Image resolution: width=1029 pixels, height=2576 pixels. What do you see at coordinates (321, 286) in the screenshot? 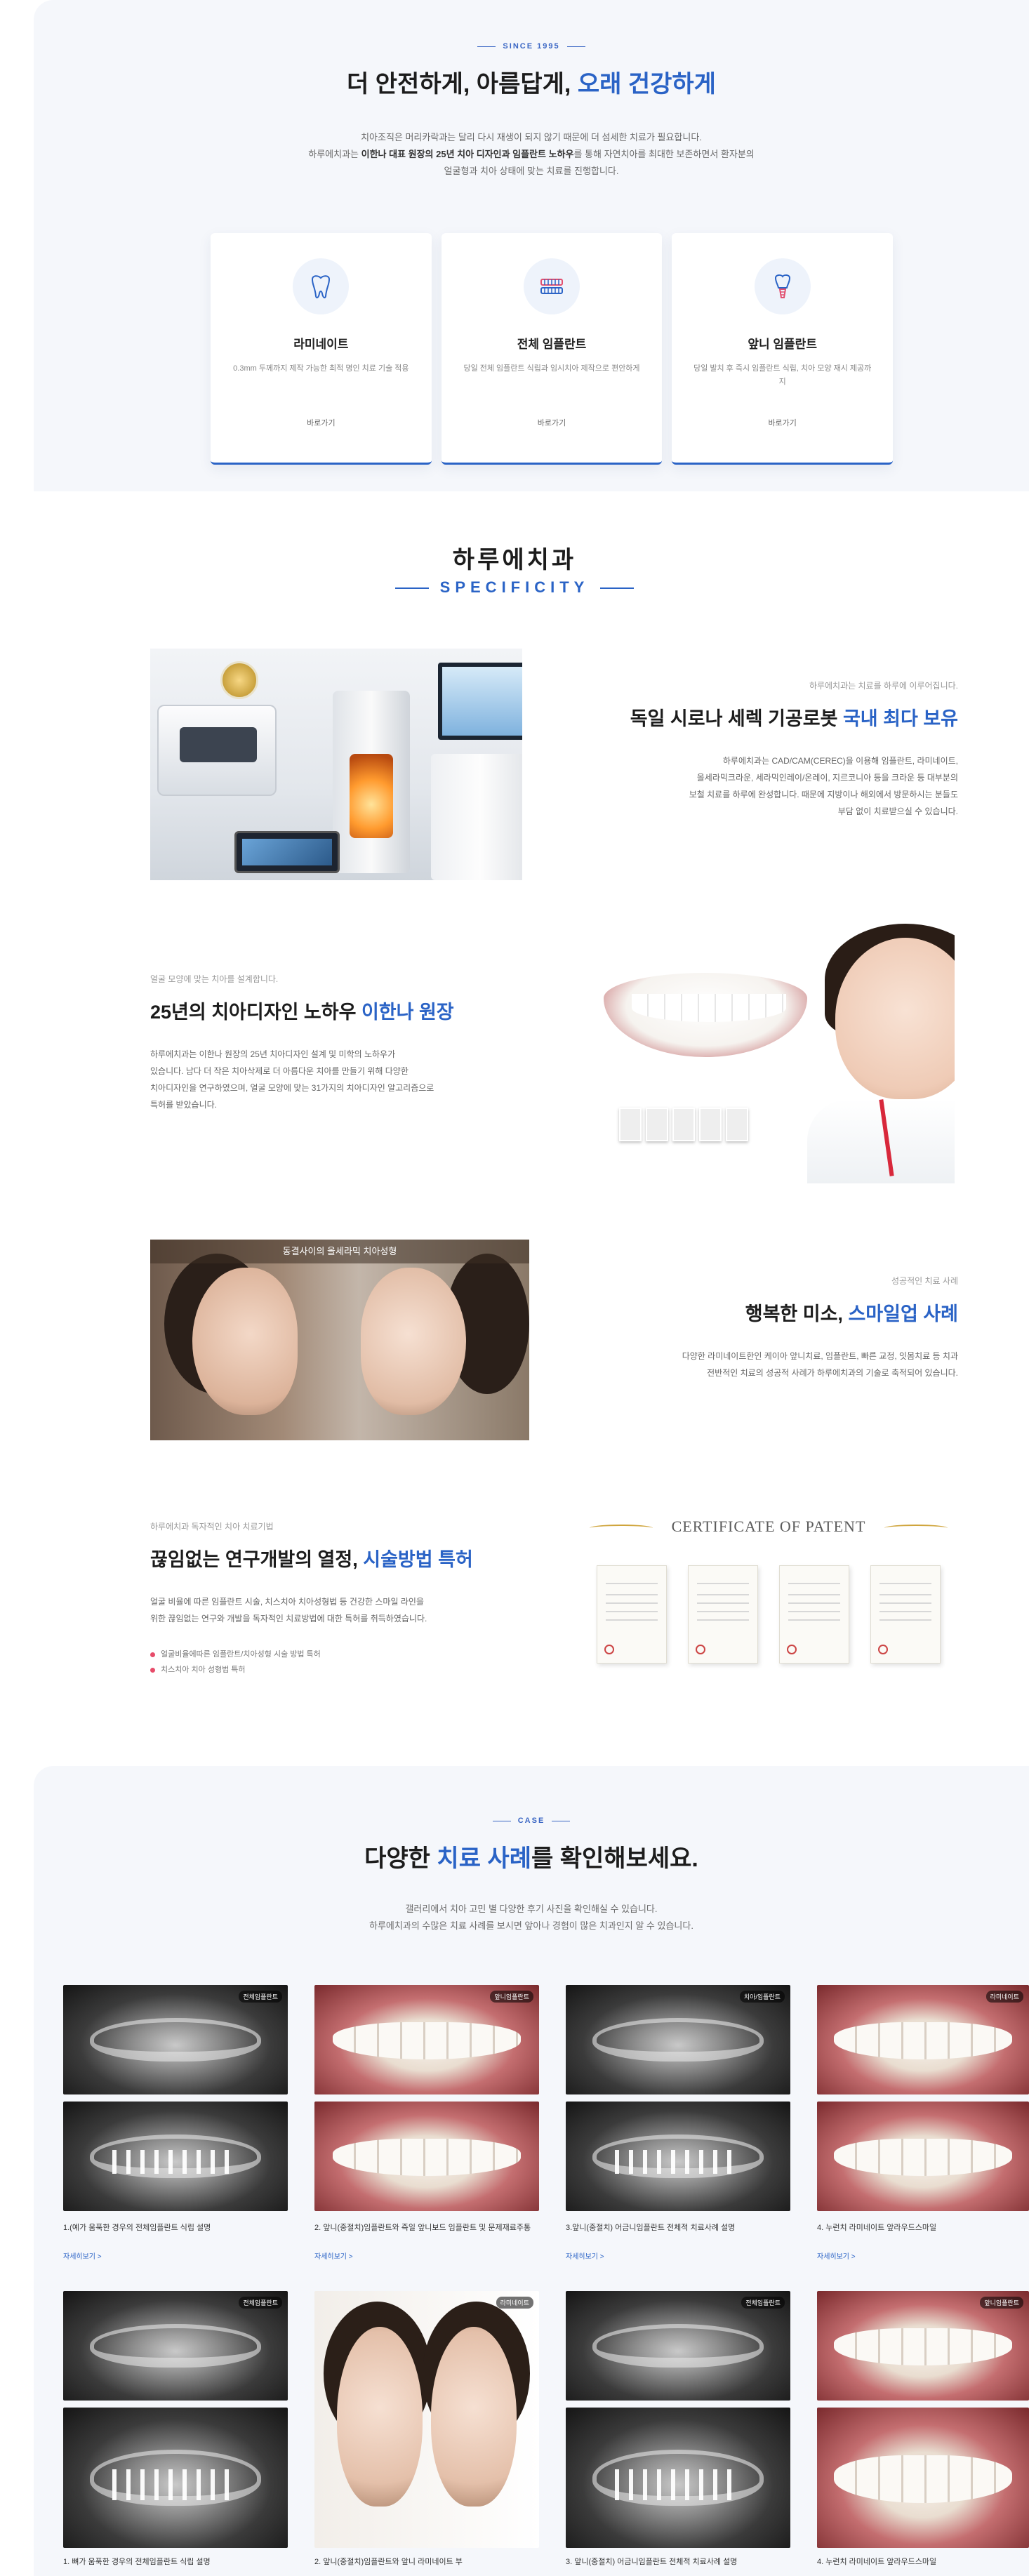
I see `tooth-veneer-icon` at bounding box center [321, 286].